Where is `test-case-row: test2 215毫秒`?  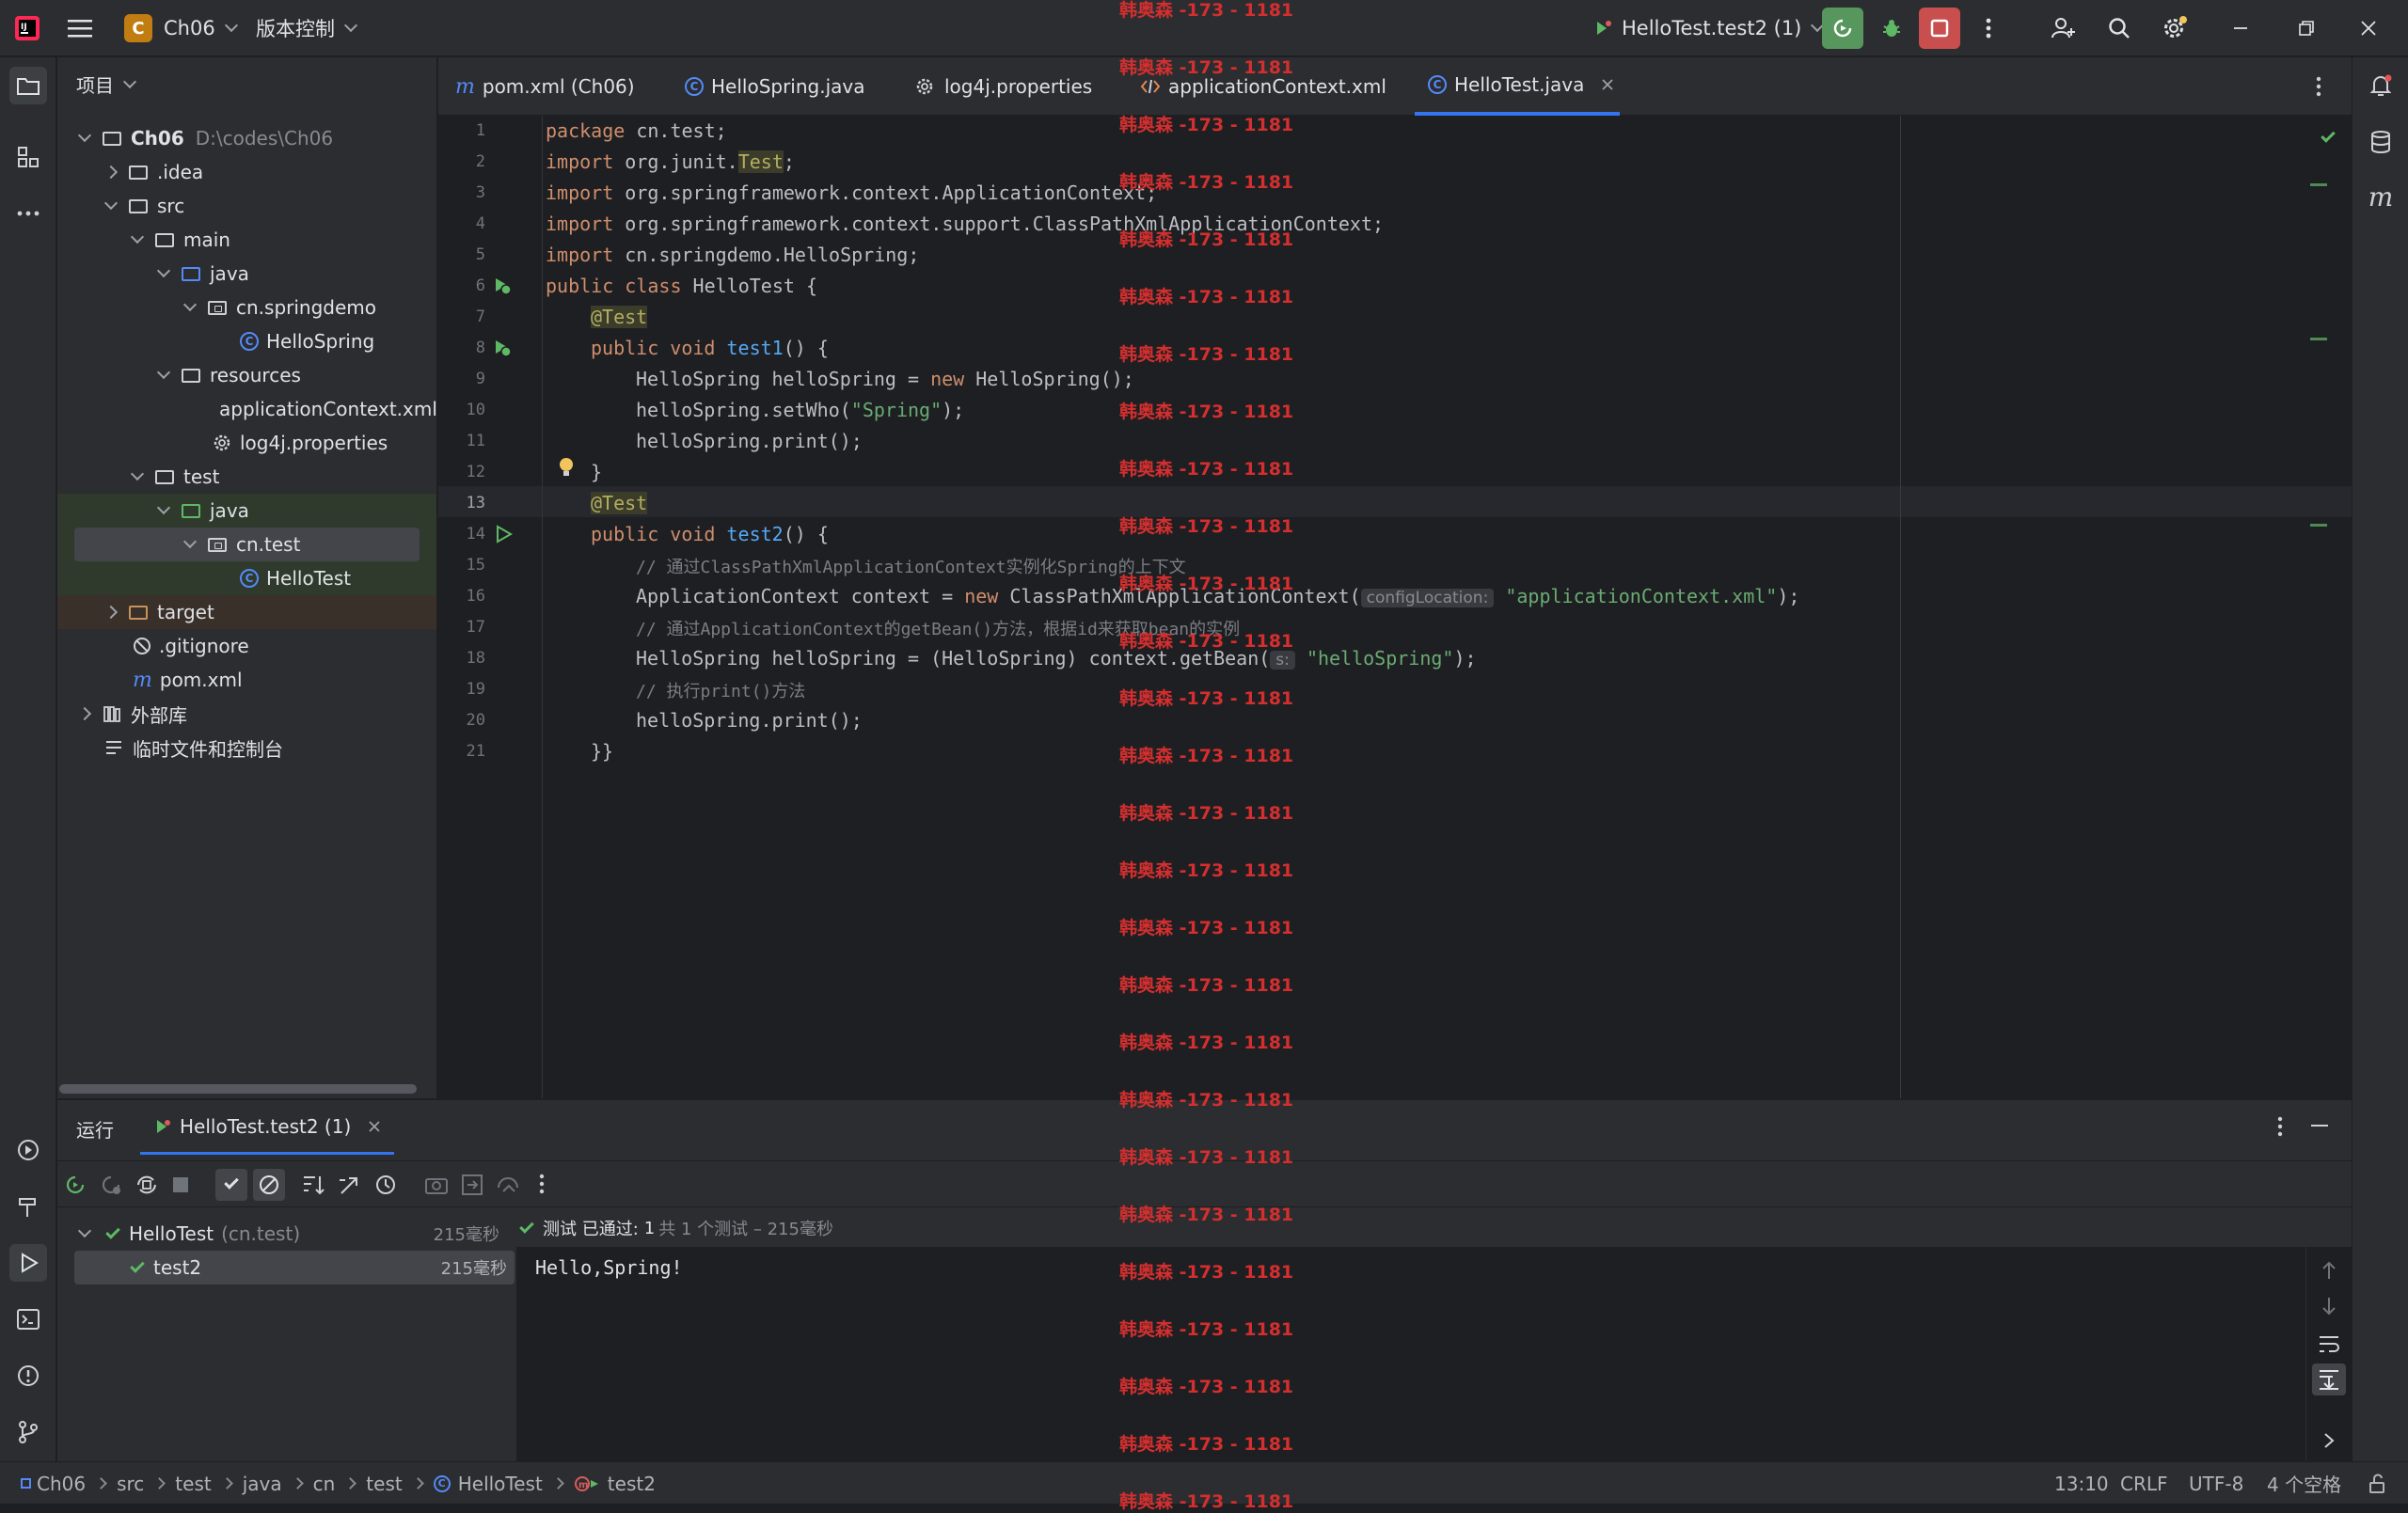 test-case-row: test2 215毫秒 is located at coordinates (295, 1267).